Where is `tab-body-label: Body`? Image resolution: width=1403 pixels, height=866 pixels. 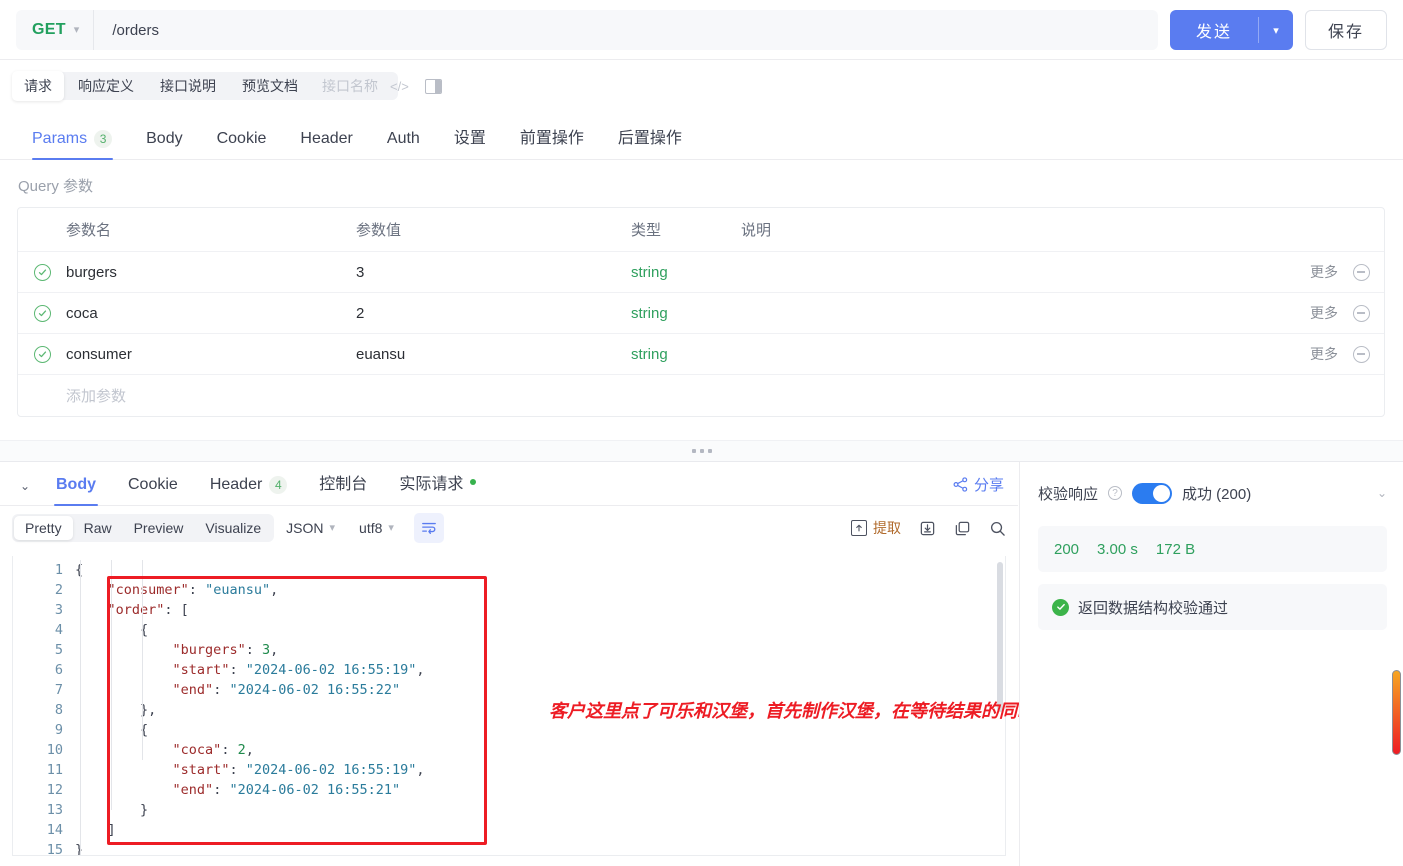 tab-body-label: Body is located at coordinates (164, 138).